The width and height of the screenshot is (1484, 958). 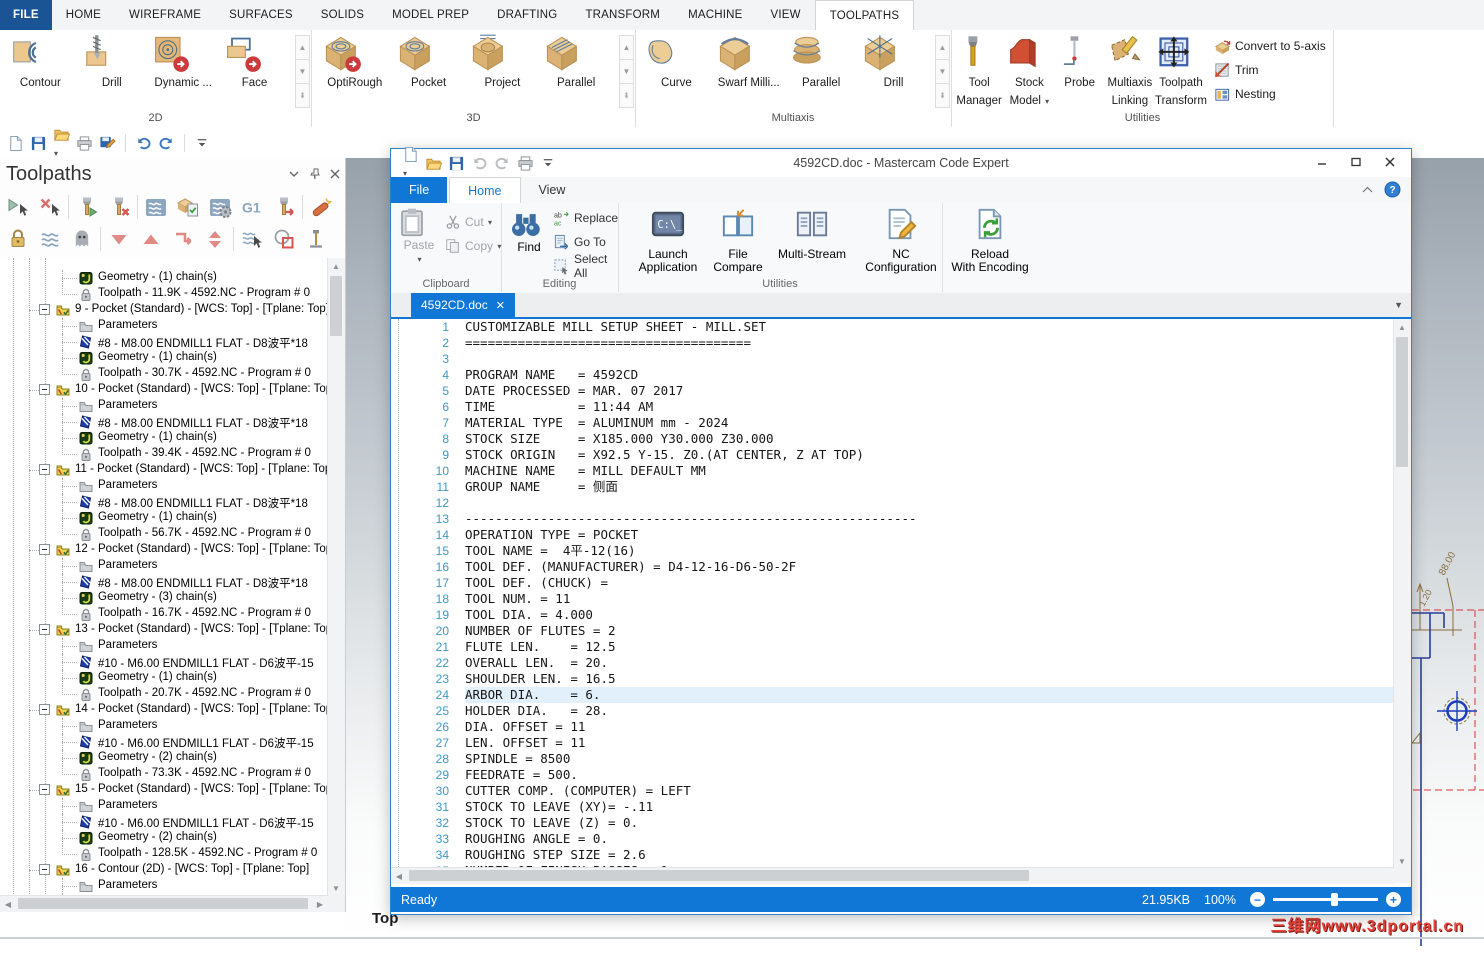 What do you see at coordinates (183, 239) in the screenshot?
I see `step-arrow-button` at bounding box center [183, 239].